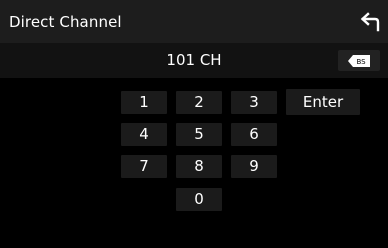 Image resolution: width=388 pixels, height=248 pixels. Describe the element at coordinates (199, 199) in the screenshot. I see `key-0: 0` at that location.